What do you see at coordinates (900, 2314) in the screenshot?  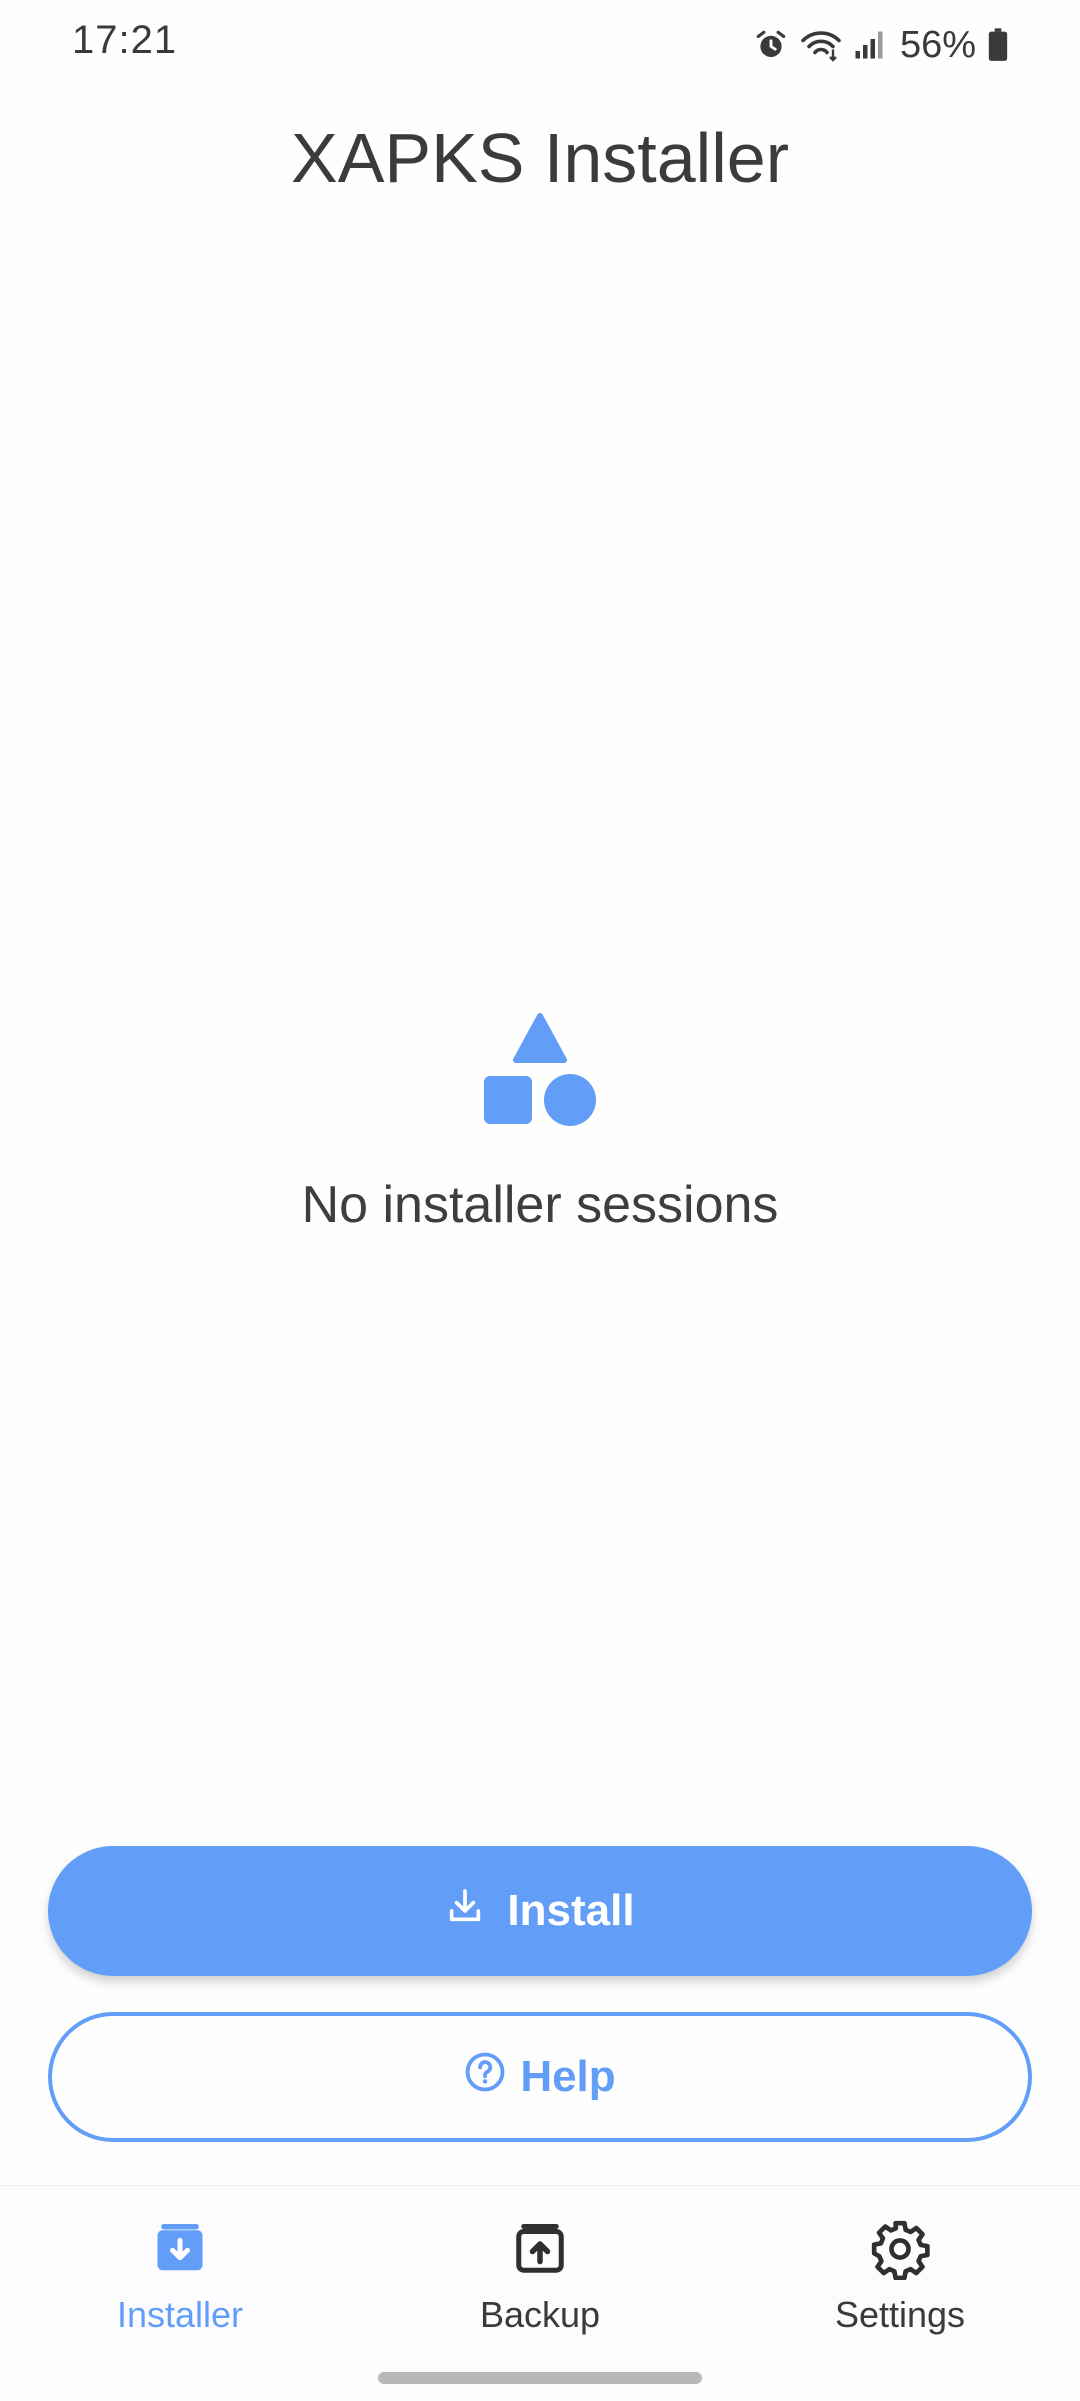 I see `nav-label-settings: Settings` at bounding box center [900, 2314].